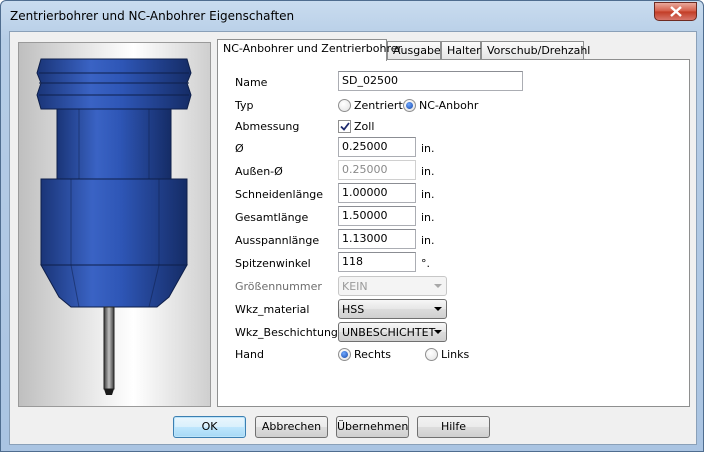 This screenshot has width=704, height=452. Describe the element at coordinates (244, 105) in the screenshot. I see `typ-label: Typ` at that location.